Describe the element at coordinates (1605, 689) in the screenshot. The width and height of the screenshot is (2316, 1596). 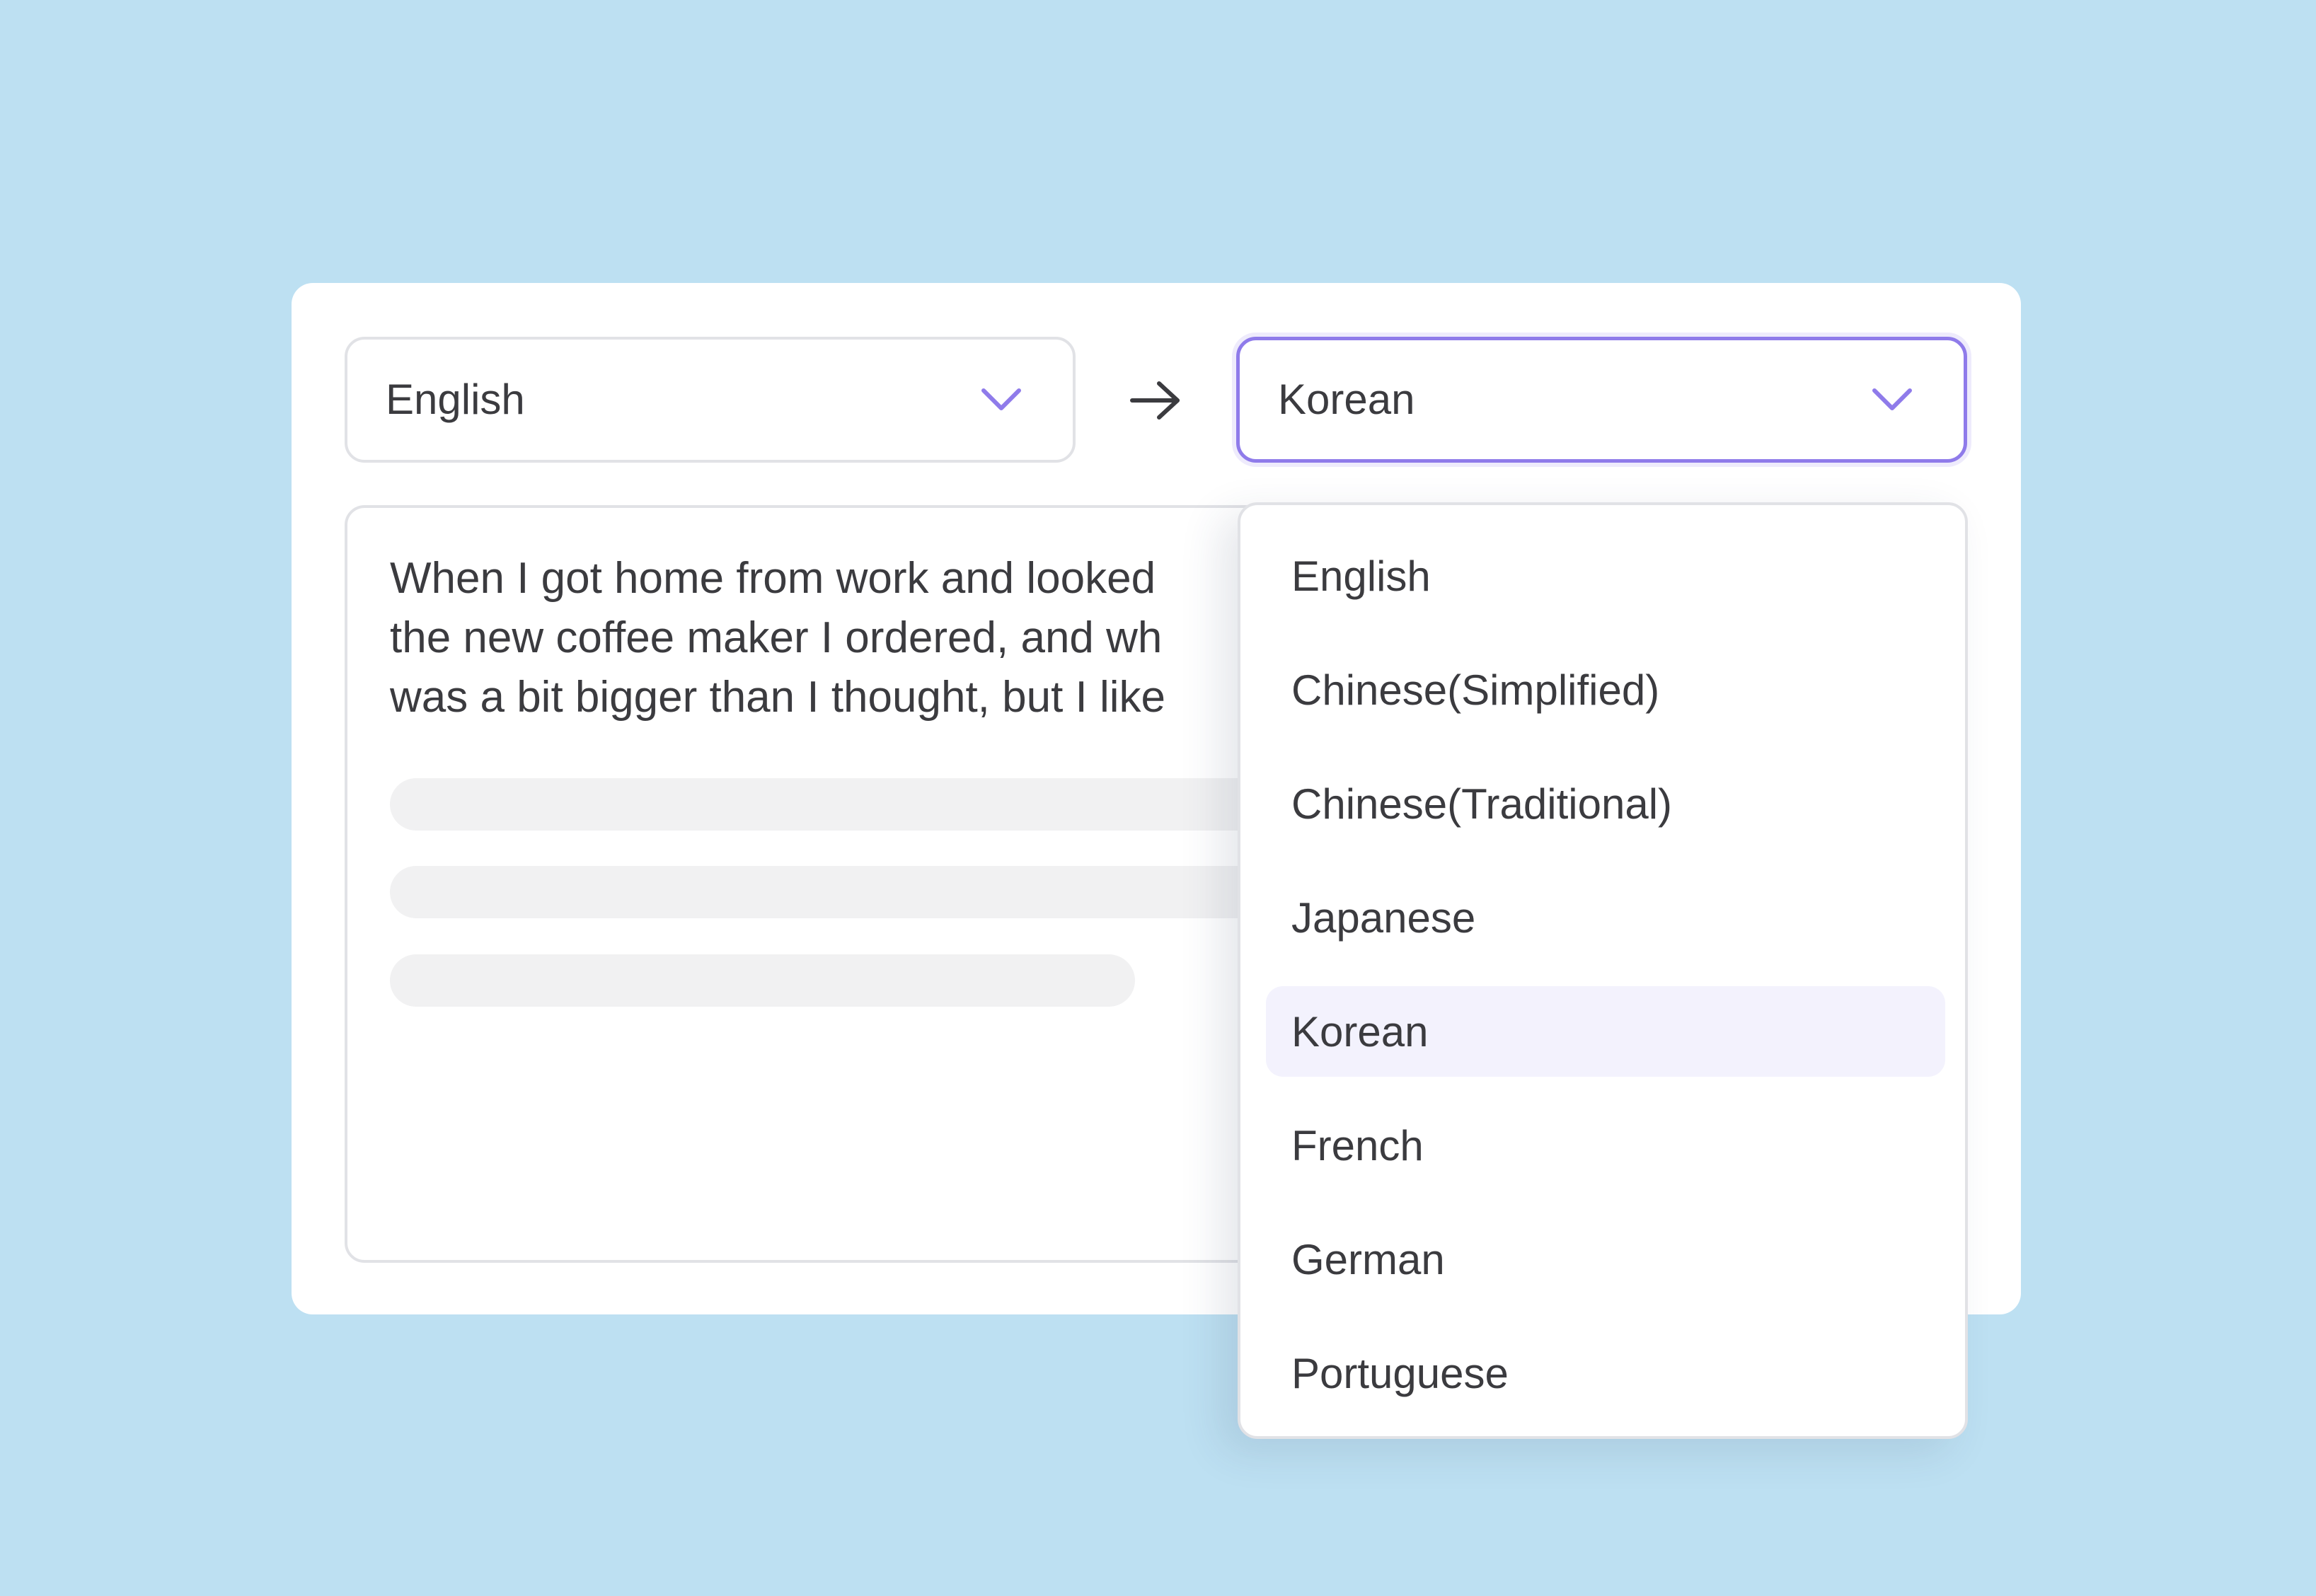
I see `language-option-chinese-simplified: Chinese(Simplified)` at that location.